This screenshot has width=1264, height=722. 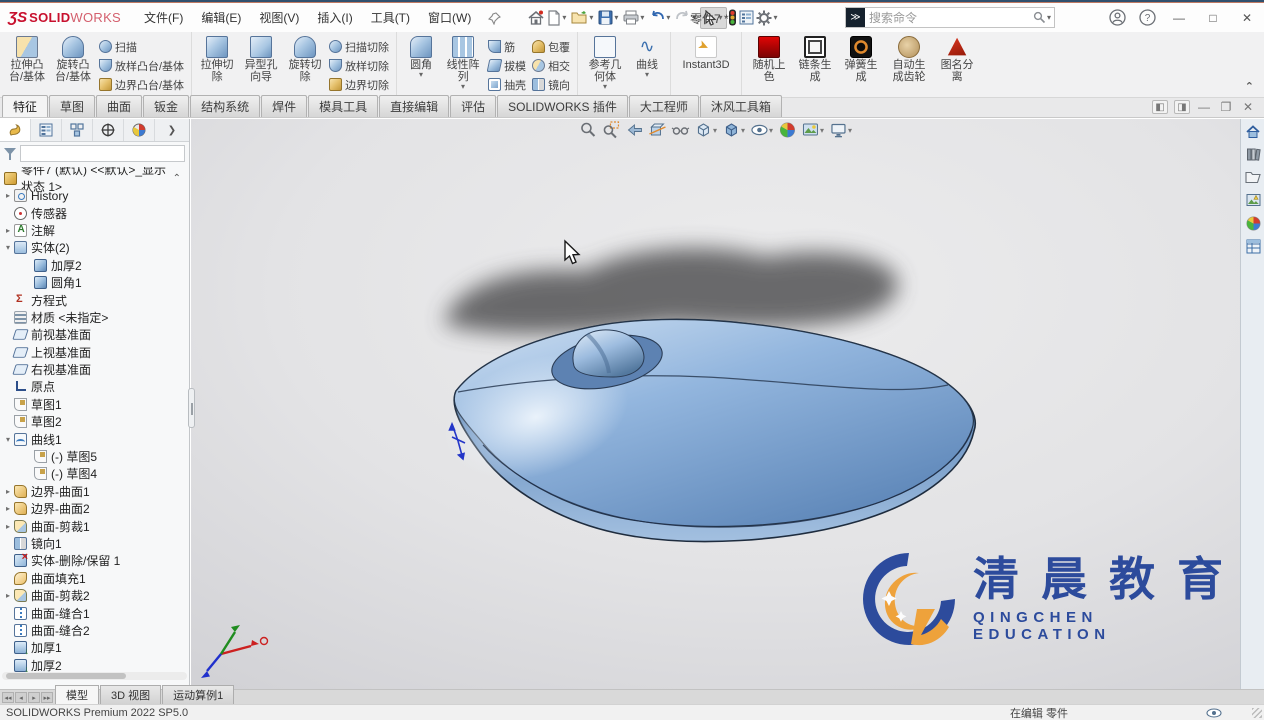 I want to click on commandmanager-tab: 结构系统, so click(x=225, y=106).